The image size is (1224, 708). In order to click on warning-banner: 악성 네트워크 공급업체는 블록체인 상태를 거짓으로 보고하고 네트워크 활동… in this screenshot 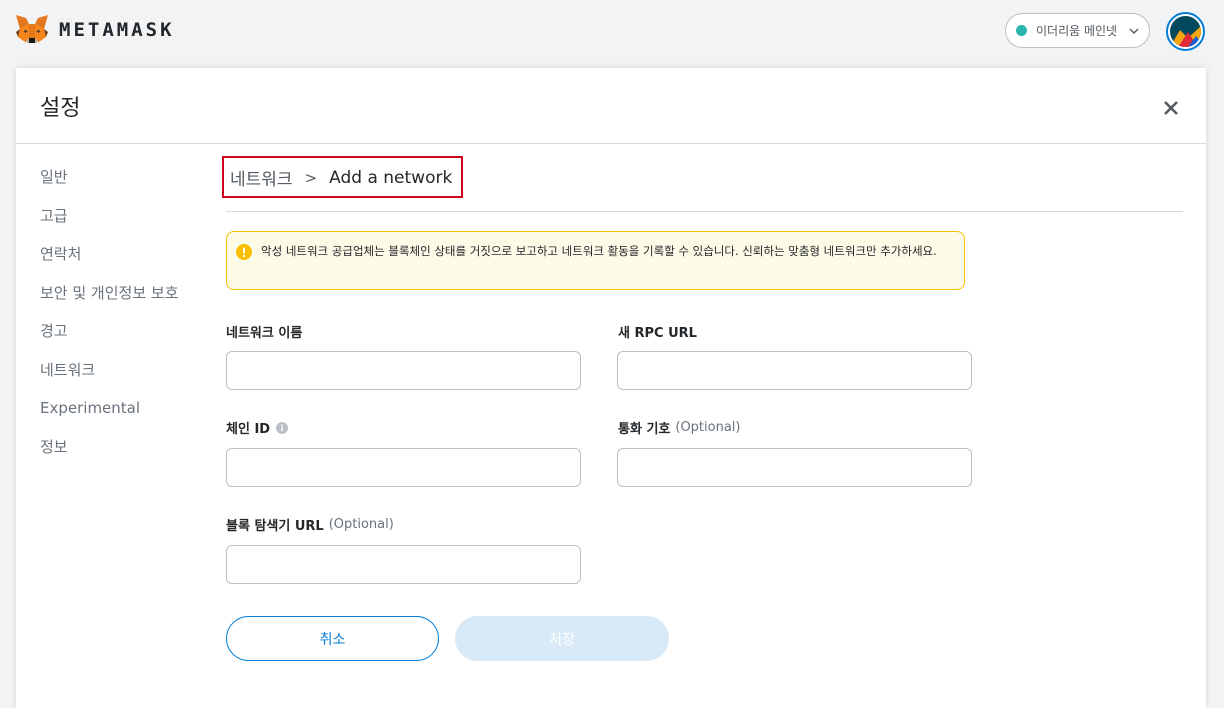, I will do `click(595, 260)`.